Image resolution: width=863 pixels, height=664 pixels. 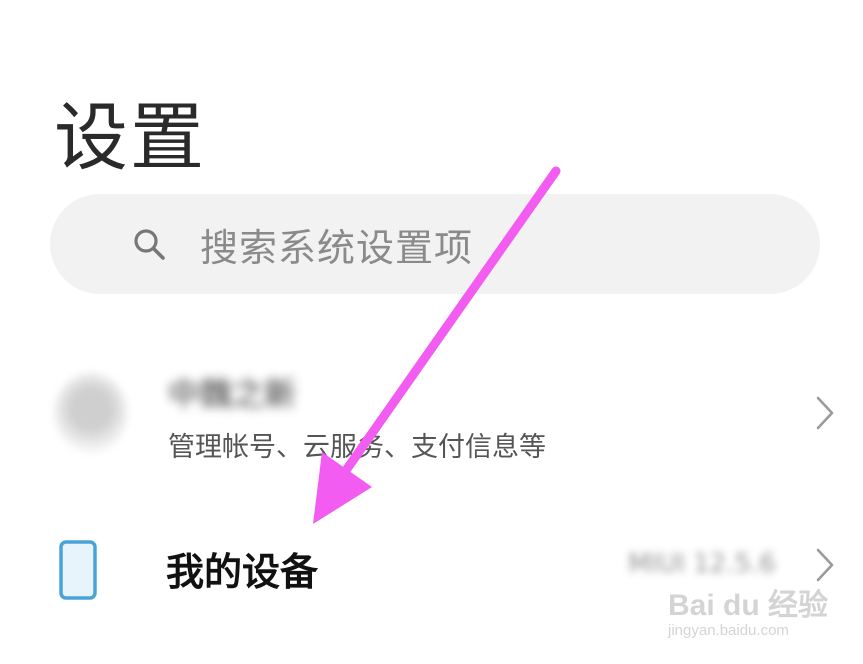 I want to click on search-placeholder: 搜索系统设置项, so click(x=337, y=247).